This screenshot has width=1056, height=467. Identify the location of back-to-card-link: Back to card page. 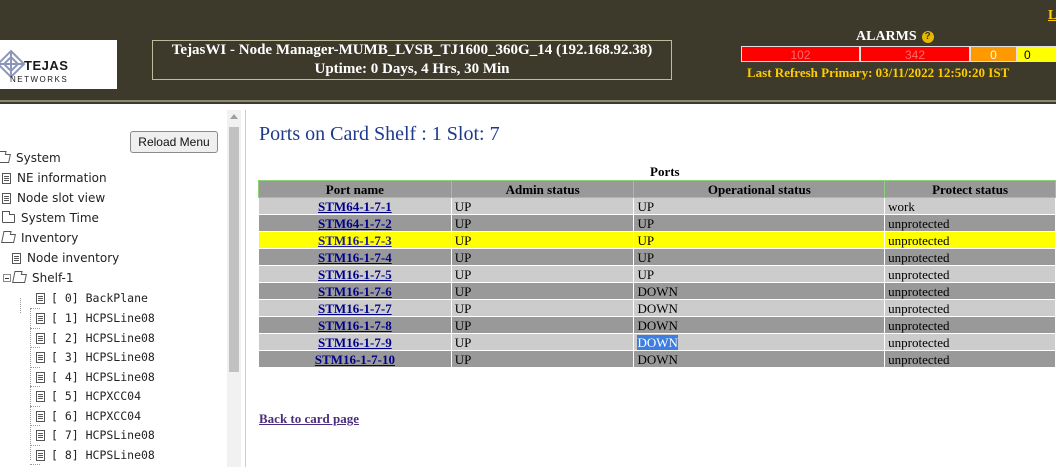
(309, 419).